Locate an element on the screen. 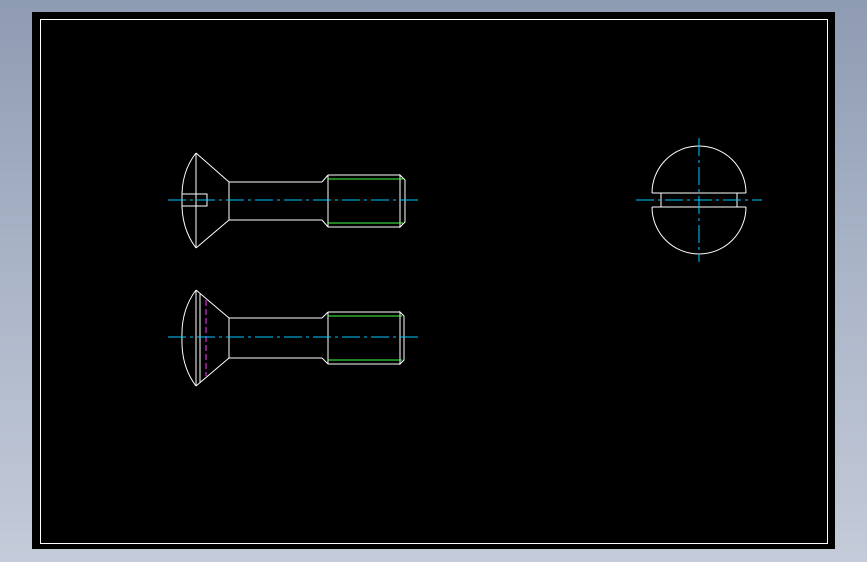 The image size is (867, 562). shoulder-lower-bottom is located at coordinates (325, 361).